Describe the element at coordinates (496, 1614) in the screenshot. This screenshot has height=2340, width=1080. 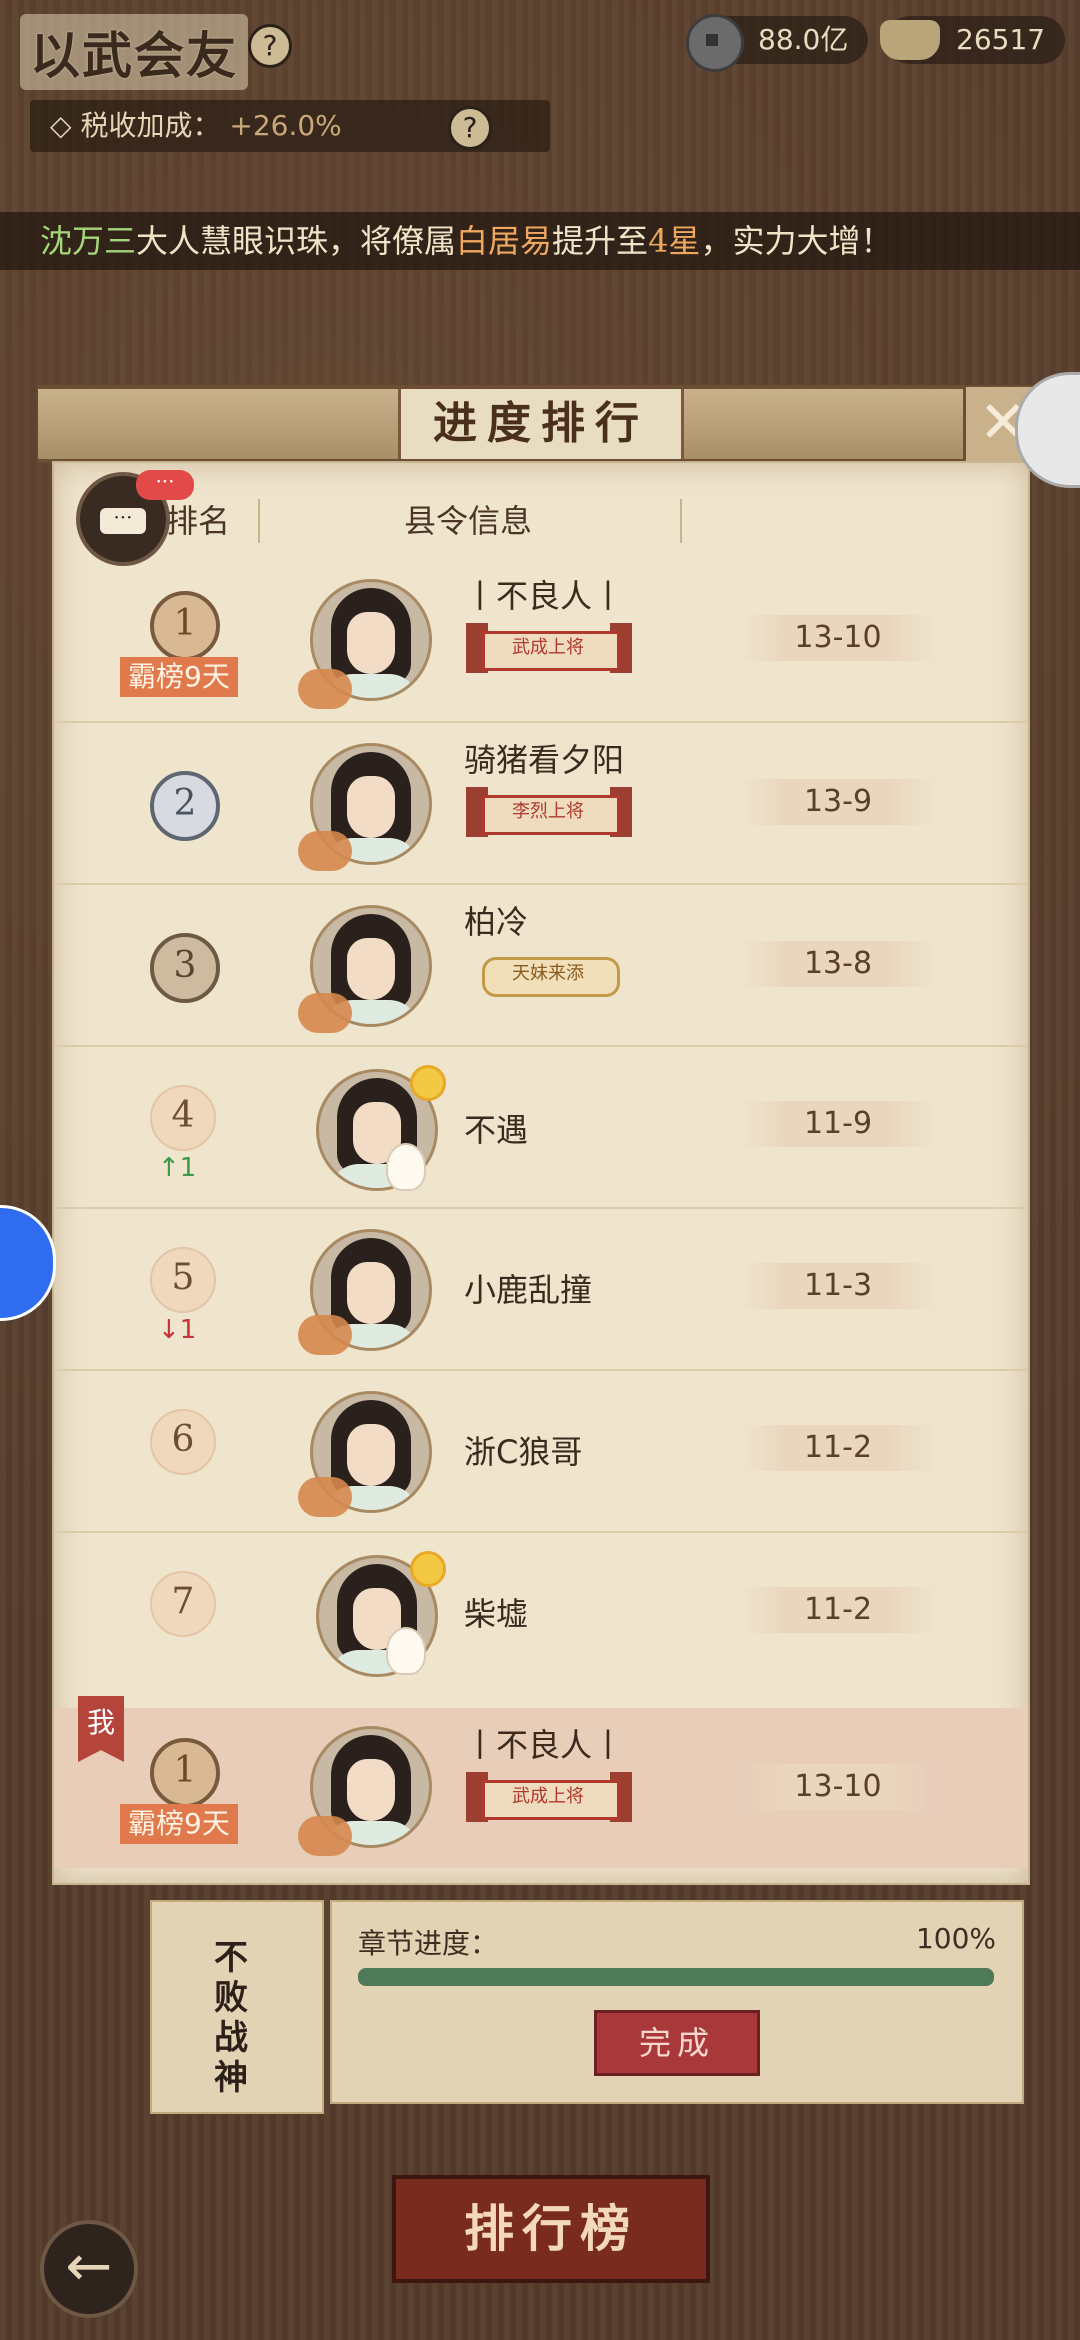
I see `player-name: 柴墟` at that location.